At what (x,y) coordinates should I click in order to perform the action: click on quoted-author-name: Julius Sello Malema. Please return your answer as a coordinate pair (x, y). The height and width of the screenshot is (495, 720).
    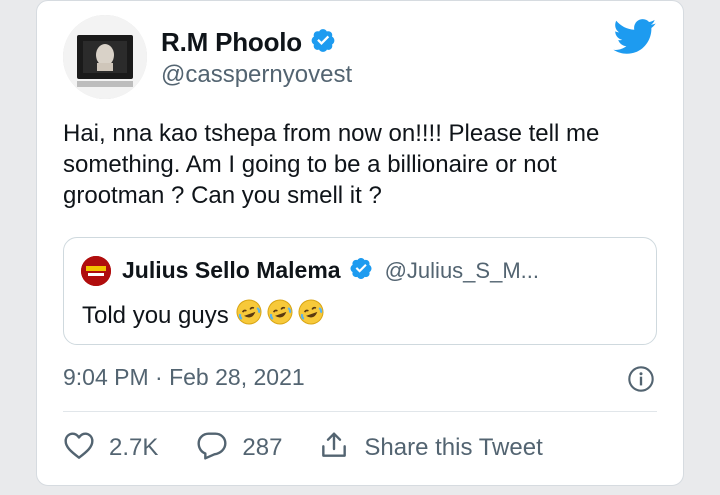
    Looking at the image, I should click on (231, 270).